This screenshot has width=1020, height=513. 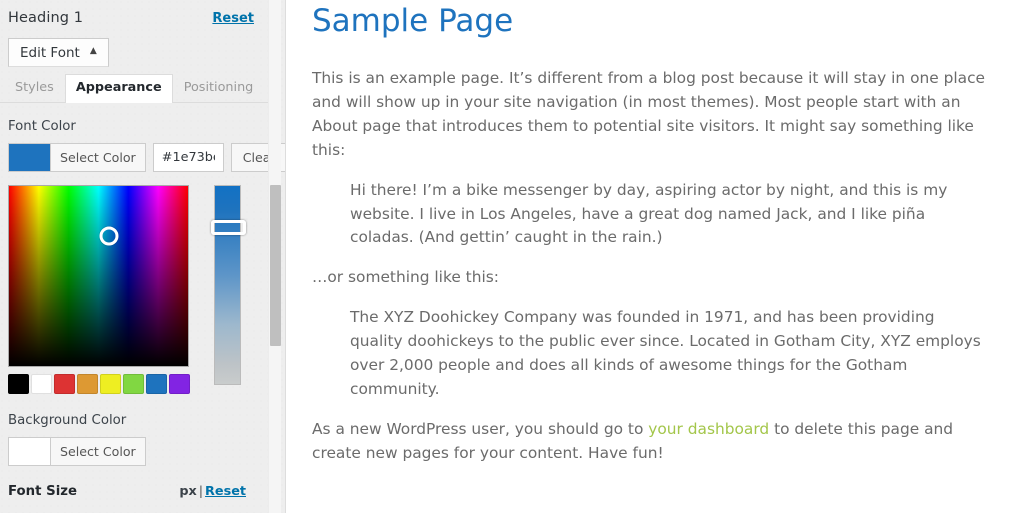 I want to click on font-color-row: Select Color Clear, so click(x=143, y=154).